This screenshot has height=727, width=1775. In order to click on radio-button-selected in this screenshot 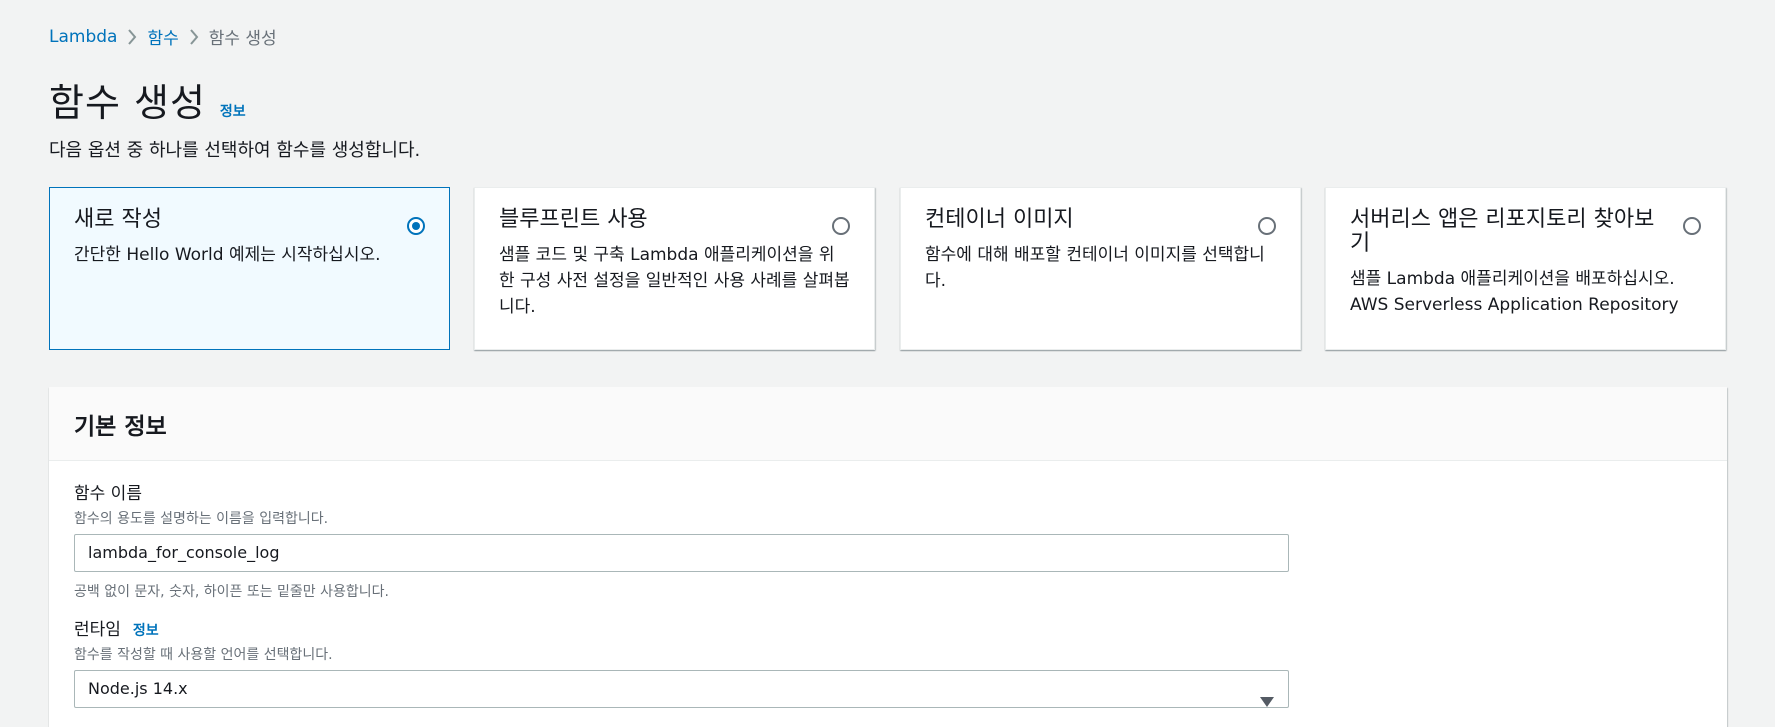, I will do `click(416, 226)`.